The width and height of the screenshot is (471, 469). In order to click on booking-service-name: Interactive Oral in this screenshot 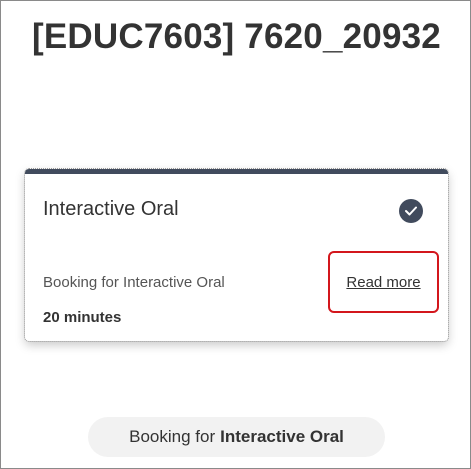, I will do `click(282, 436)`.